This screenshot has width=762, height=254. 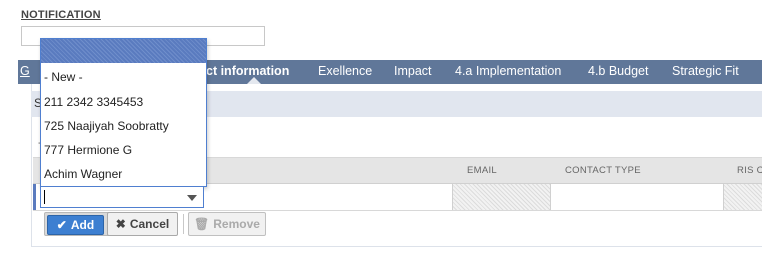 I want to click on add-button-label: Add, so click(x=82, y=225).